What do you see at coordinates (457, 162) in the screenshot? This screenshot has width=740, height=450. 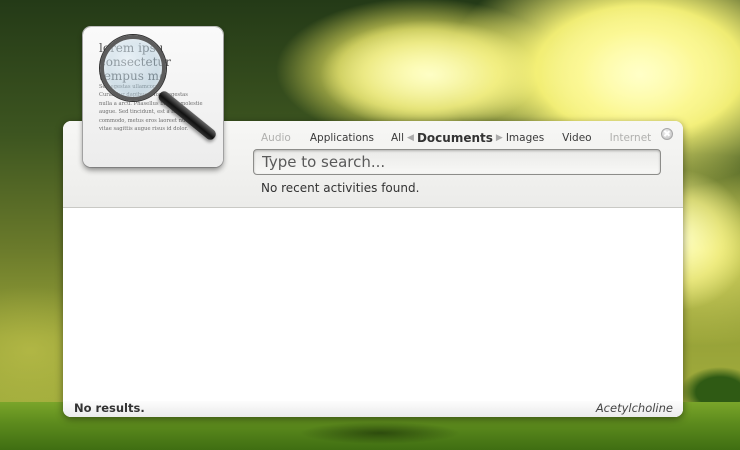 I see `search-input` at bounding box center [457, 162].